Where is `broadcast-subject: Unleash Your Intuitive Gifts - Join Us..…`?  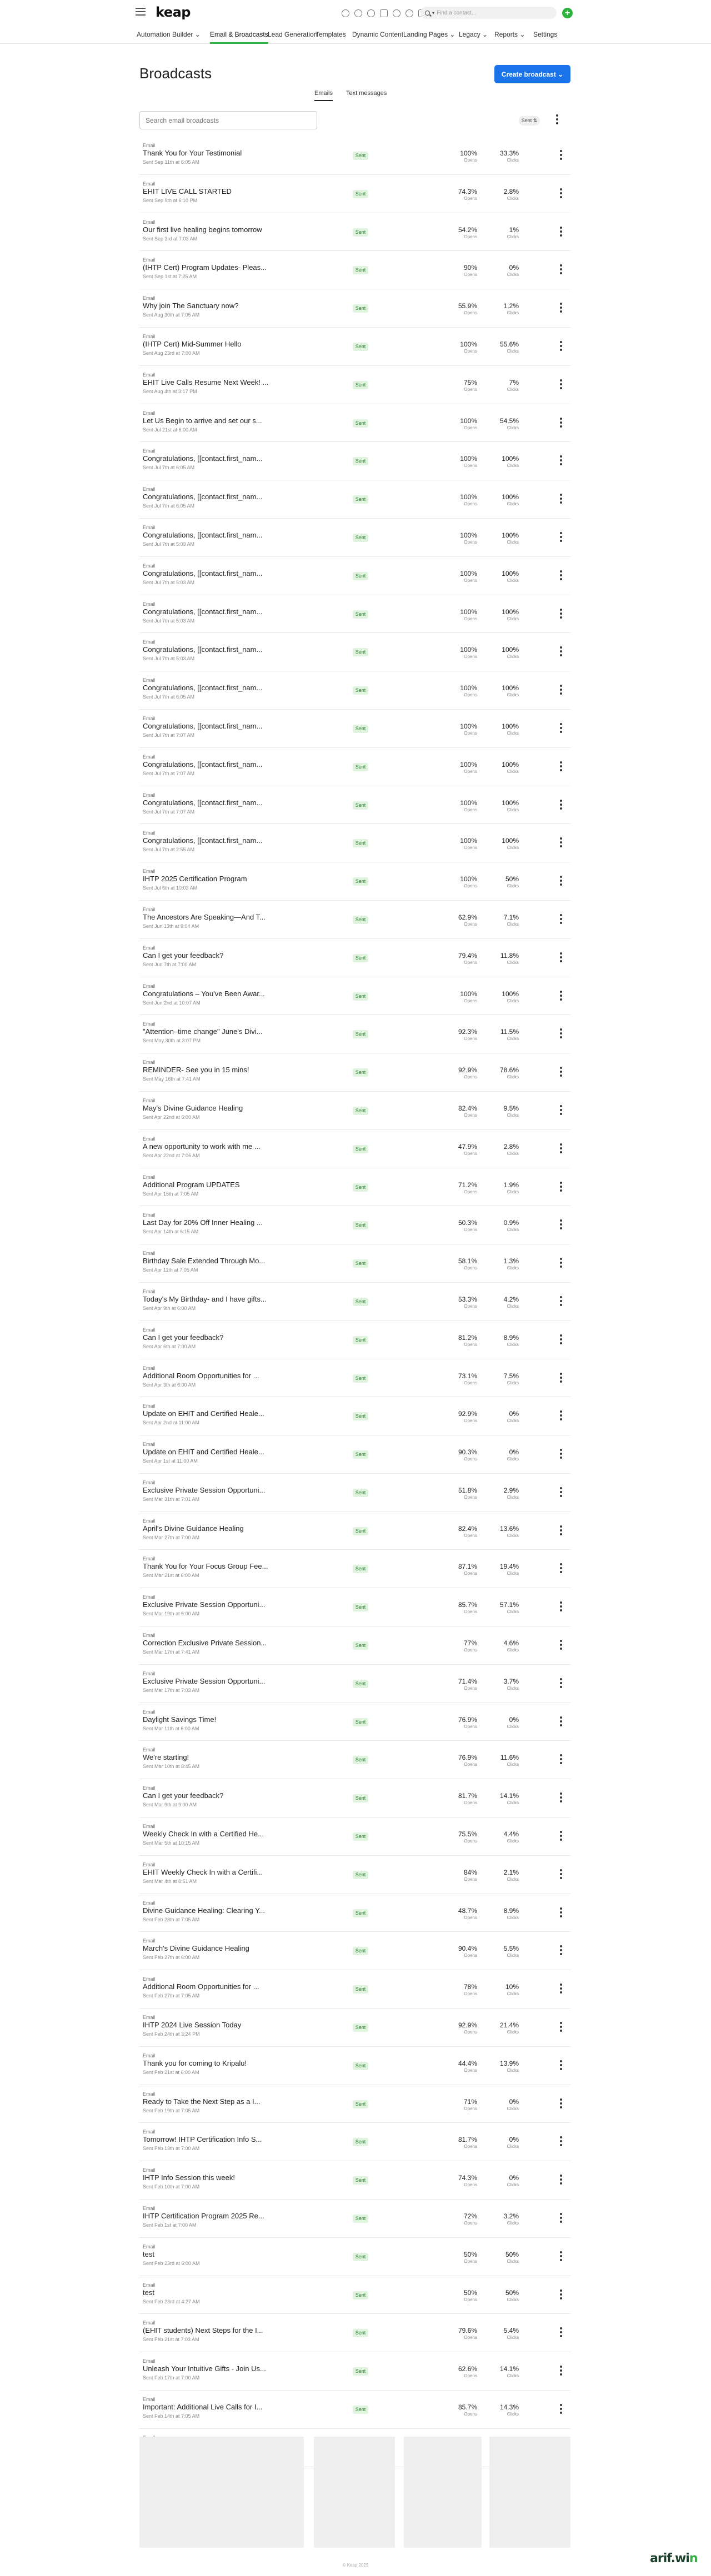 broadcast-subject: Unleash Your Intuitive Gifts - Join Us..… is located at coordinates (209, 2368).